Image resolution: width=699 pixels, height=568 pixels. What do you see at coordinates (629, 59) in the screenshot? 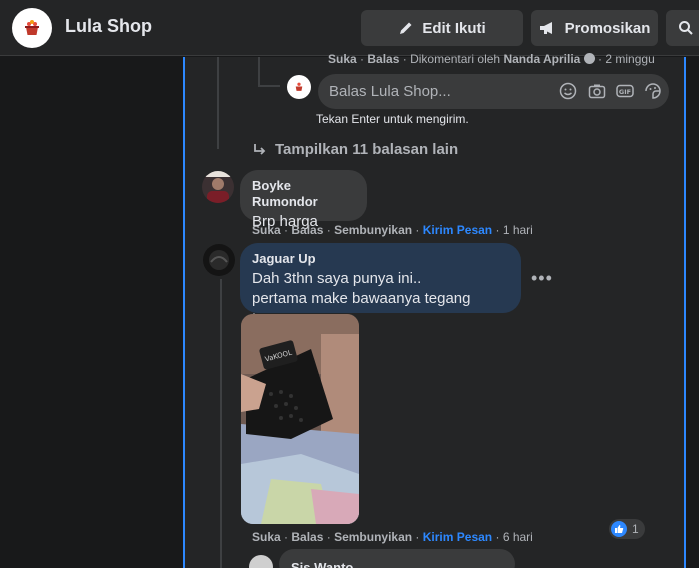
I see `timestamp: 2 minggu` at bounding box center [629, 59].